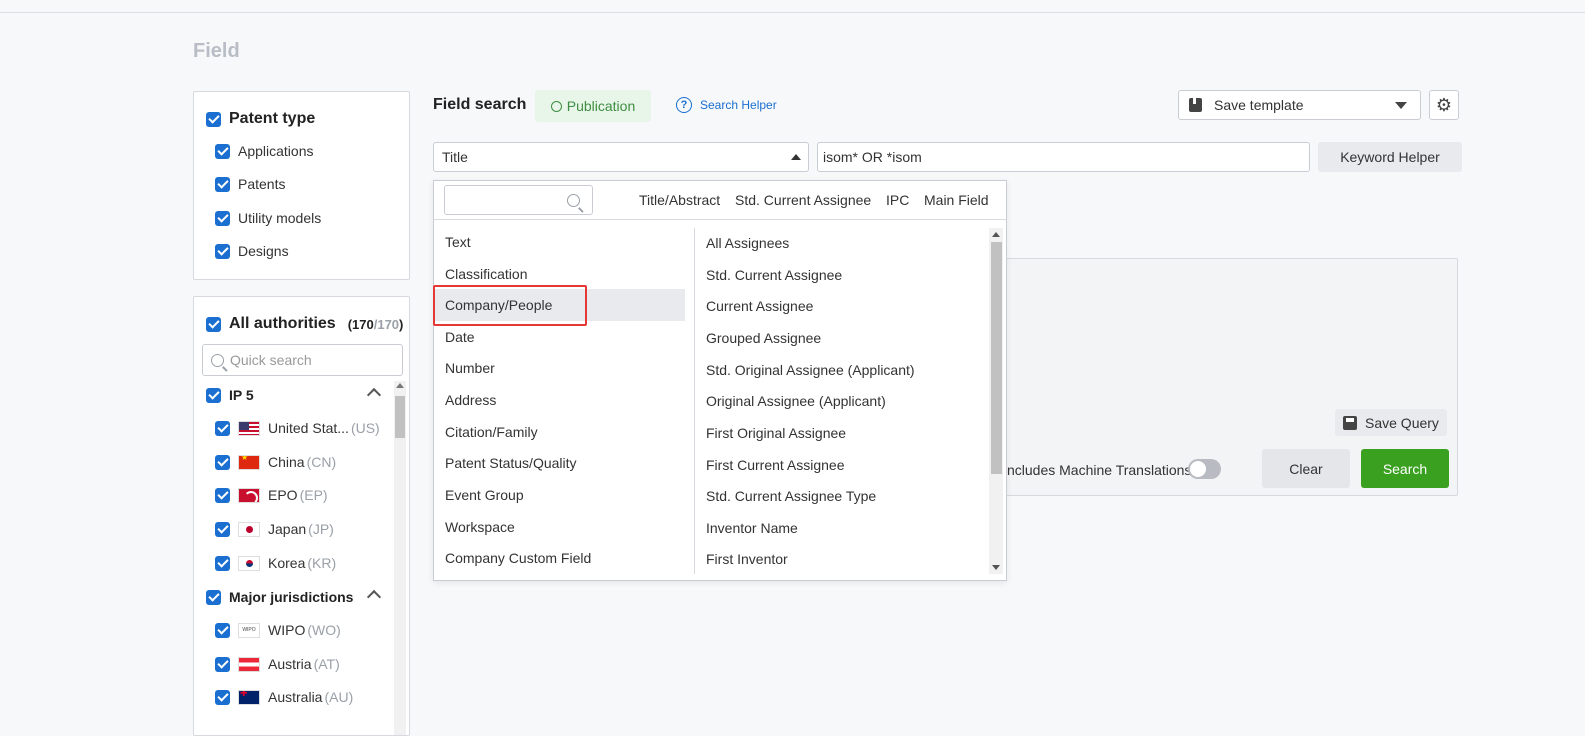  I want to click on patent-type-checkbox, so click(213, 119).